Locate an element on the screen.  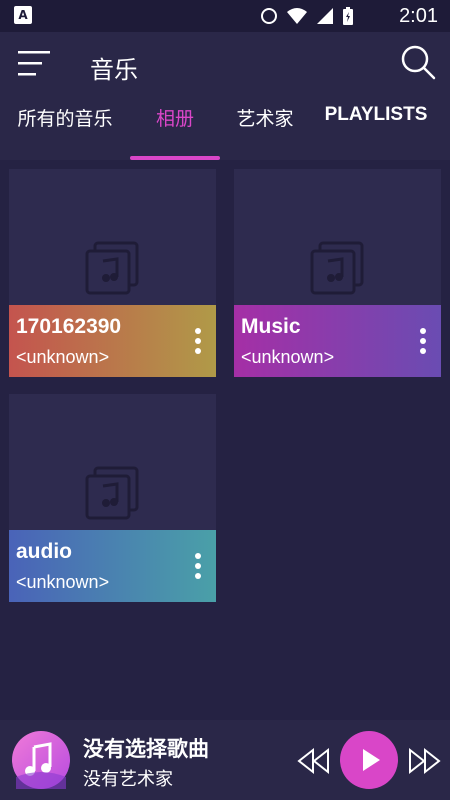
album-info: audio <unknown> is located at coordinates (112, 566).